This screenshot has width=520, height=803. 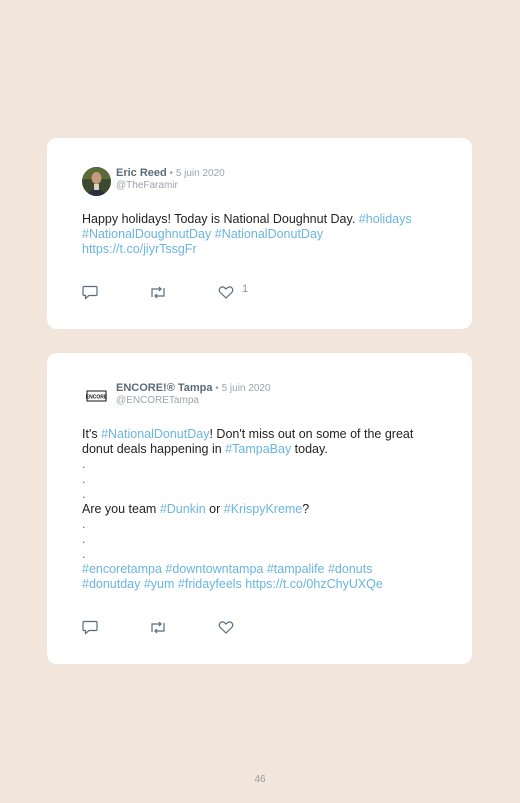 I want to click on author-name: ENCORE!® Tampa, so click(x=164, y=388).